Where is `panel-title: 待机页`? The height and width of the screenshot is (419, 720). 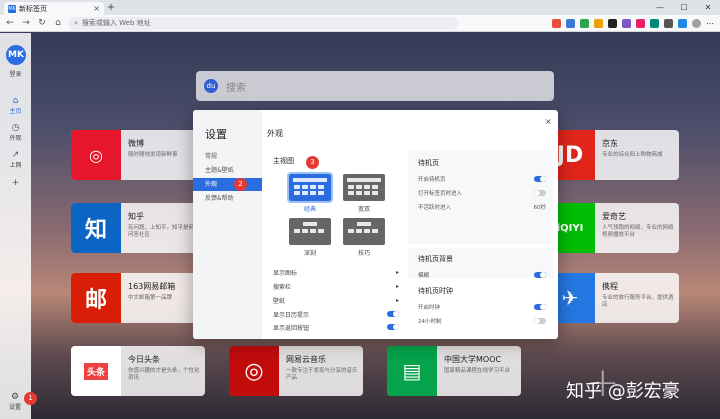 panel-title: 待机页 is located at coordinates (428, 163).